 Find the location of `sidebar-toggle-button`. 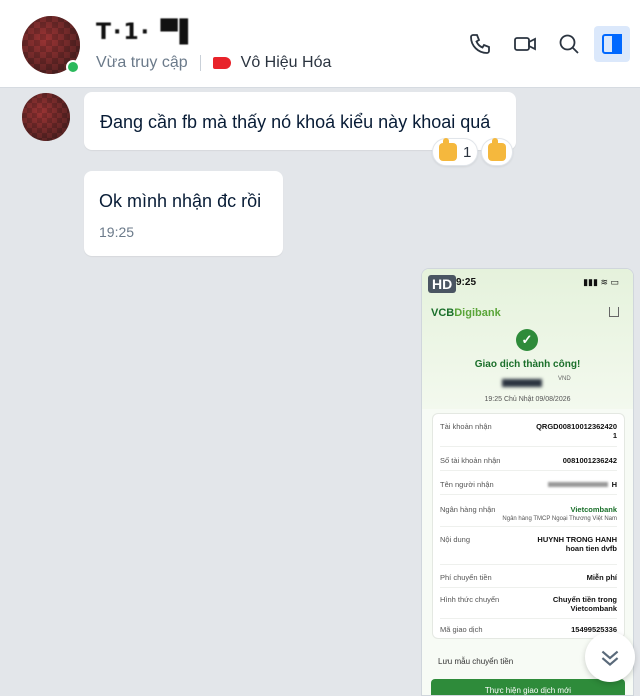

sidebar-toggle-button is located at coordinates (612, 44).